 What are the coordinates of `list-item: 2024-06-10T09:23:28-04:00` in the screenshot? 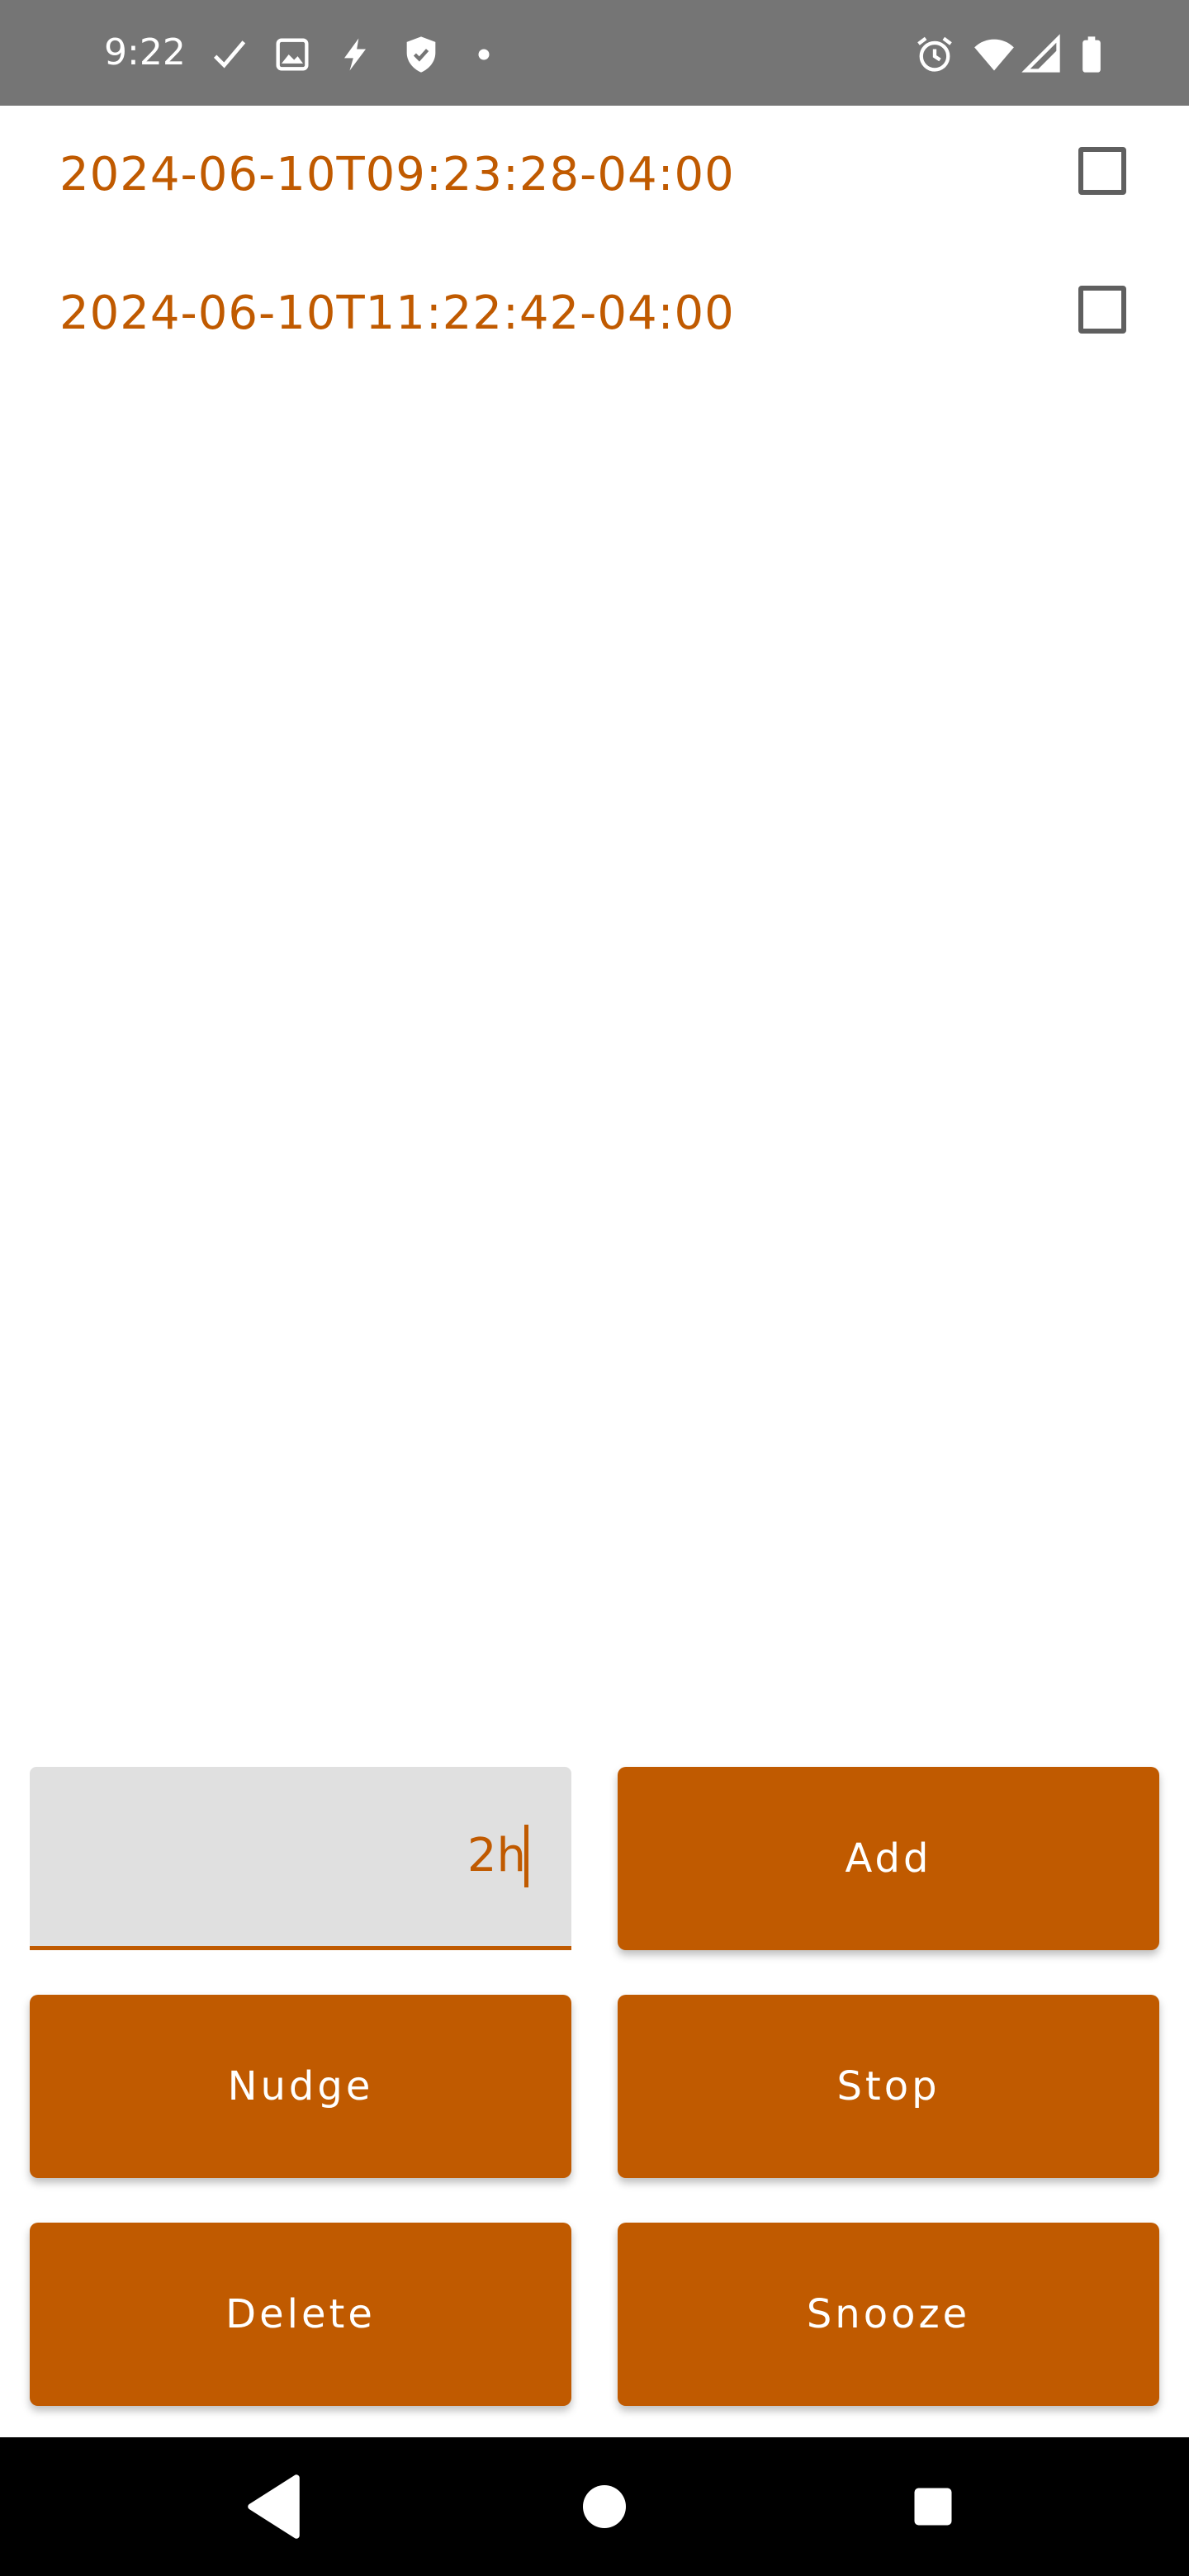 It's located at (594, 175).